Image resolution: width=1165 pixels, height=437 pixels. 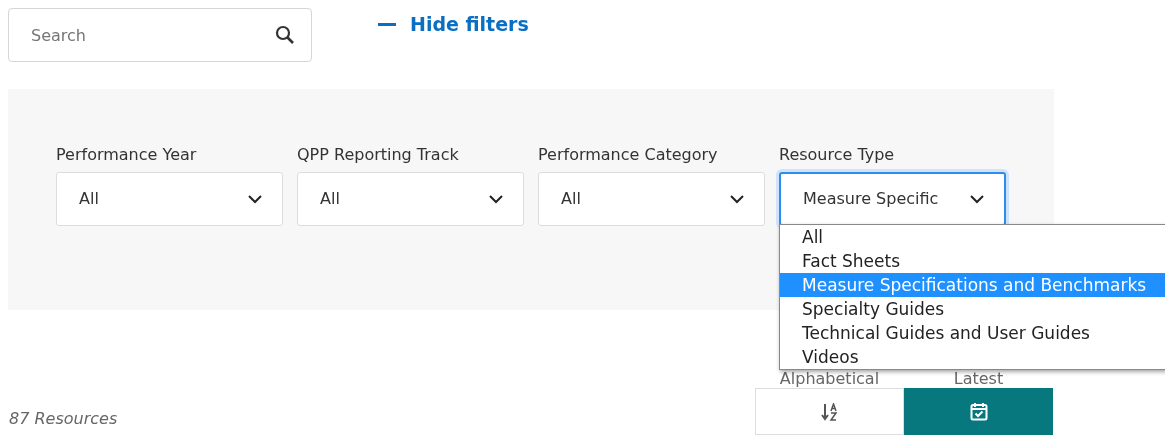 I want to click on sort-label: Alphabetical, so click(x=829, y=379).